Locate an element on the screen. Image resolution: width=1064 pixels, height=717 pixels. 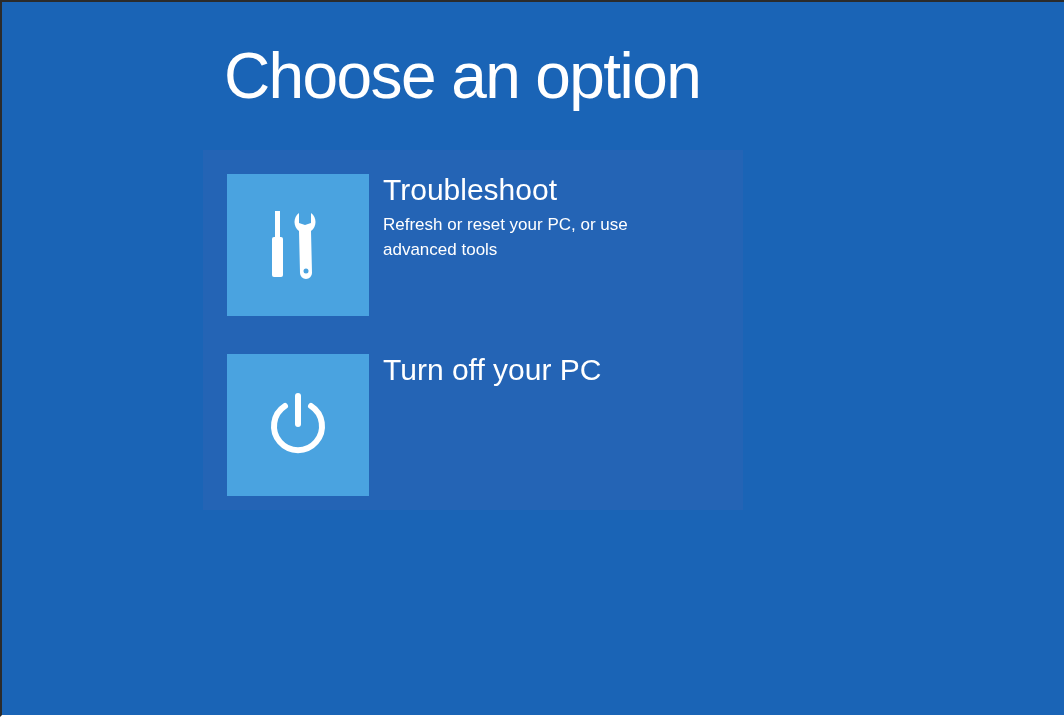
page-title: Choose an option is located at coordinates (463, 76).